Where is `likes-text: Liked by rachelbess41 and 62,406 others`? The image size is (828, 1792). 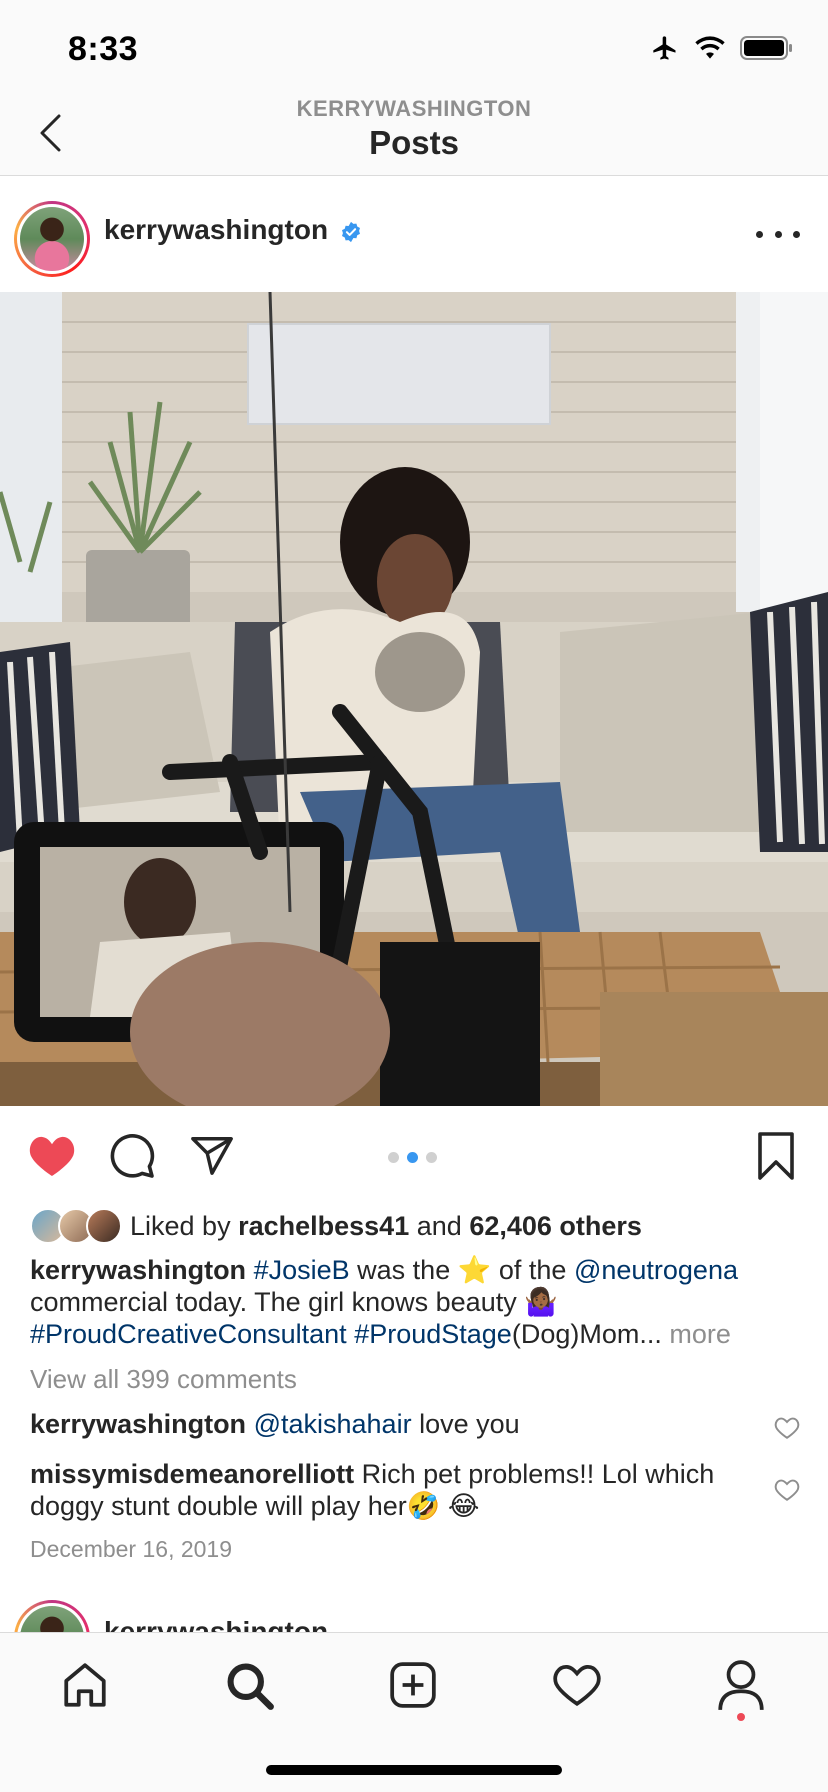
likes-text: Liked by rachelbess41 and 62,406 others is located at coordinates (386, 1226).